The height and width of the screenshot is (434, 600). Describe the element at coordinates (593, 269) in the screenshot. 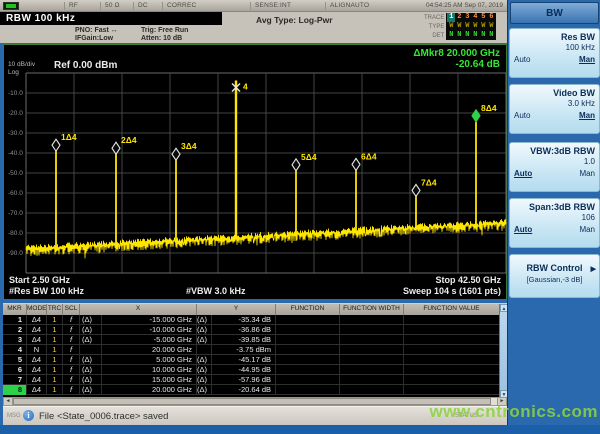

I see `submenu-arrow-icon: ▶` at that location.